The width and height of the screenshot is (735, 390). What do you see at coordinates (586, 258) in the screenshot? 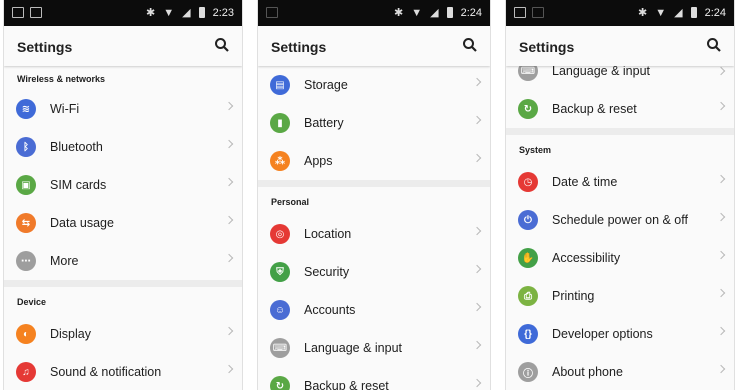
I see `settings-item-label: Accessibility` at bounding box center [586, 258].